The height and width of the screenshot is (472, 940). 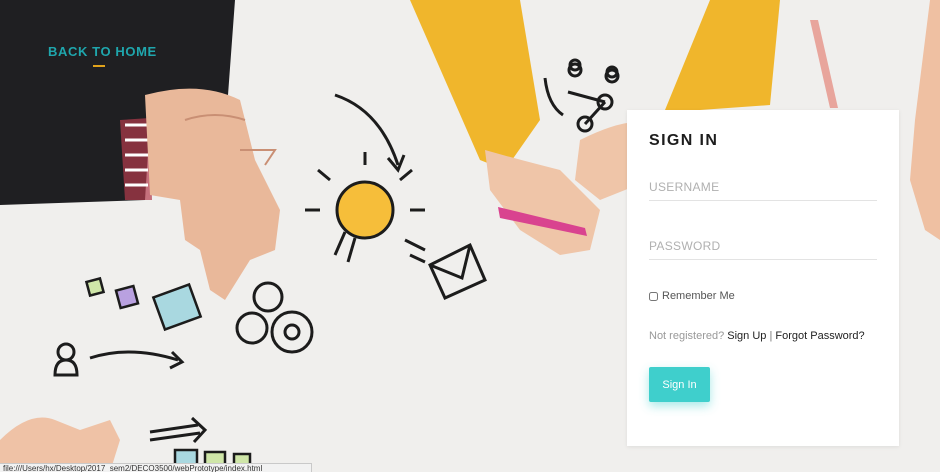 What do you see at coordinates (679, 384) in the screenshot?
I see `signin-button: Sign In` at bounding box center [679, 384].